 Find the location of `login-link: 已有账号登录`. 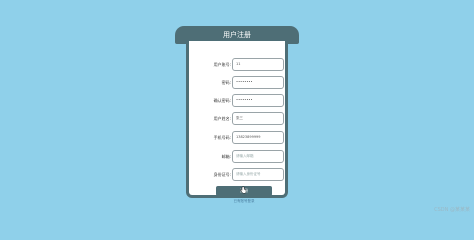

login-link: 已有账号登录 is located at coordinates (244, 201).